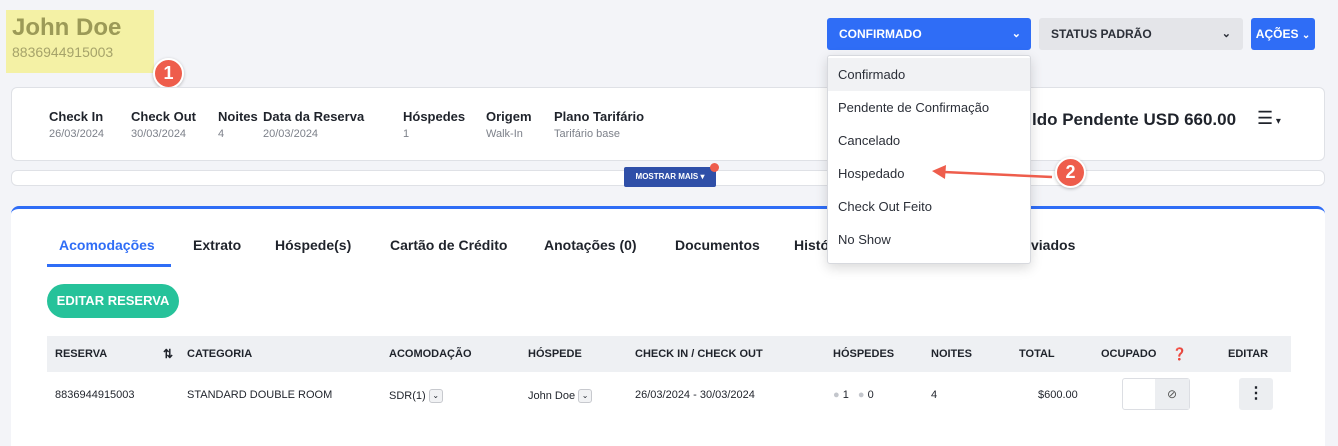  What do you see at coordinates (699, 354) in the screenshot?
I see `col-dates: CHECK IN / CHECK OUT` at bounding box center [699, 354].